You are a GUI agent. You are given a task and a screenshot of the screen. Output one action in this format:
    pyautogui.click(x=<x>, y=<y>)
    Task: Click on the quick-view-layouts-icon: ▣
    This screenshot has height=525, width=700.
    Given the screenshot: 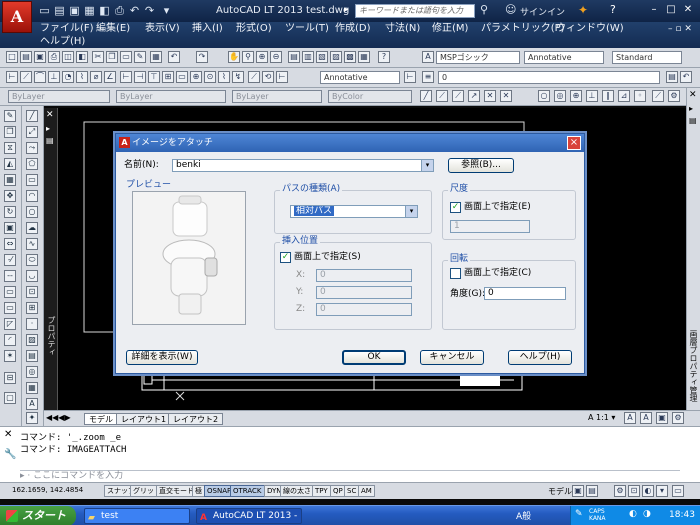 What is the action you would take?
    pyautogui.click(x=578, y=491)
    